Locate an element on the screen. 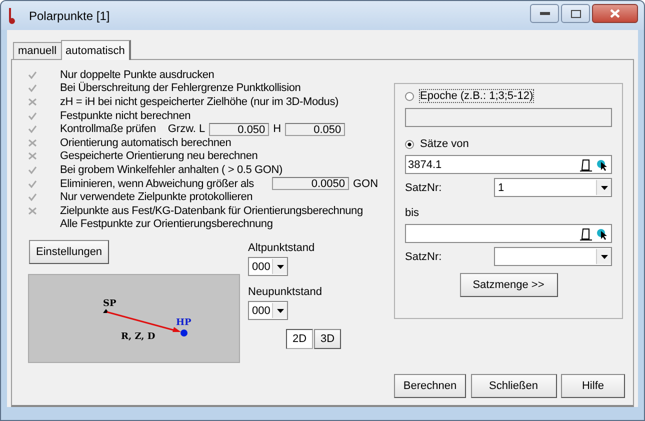 This screenshot has width=645, height=421. unit-label: GON is located at coordinates (365, 184).